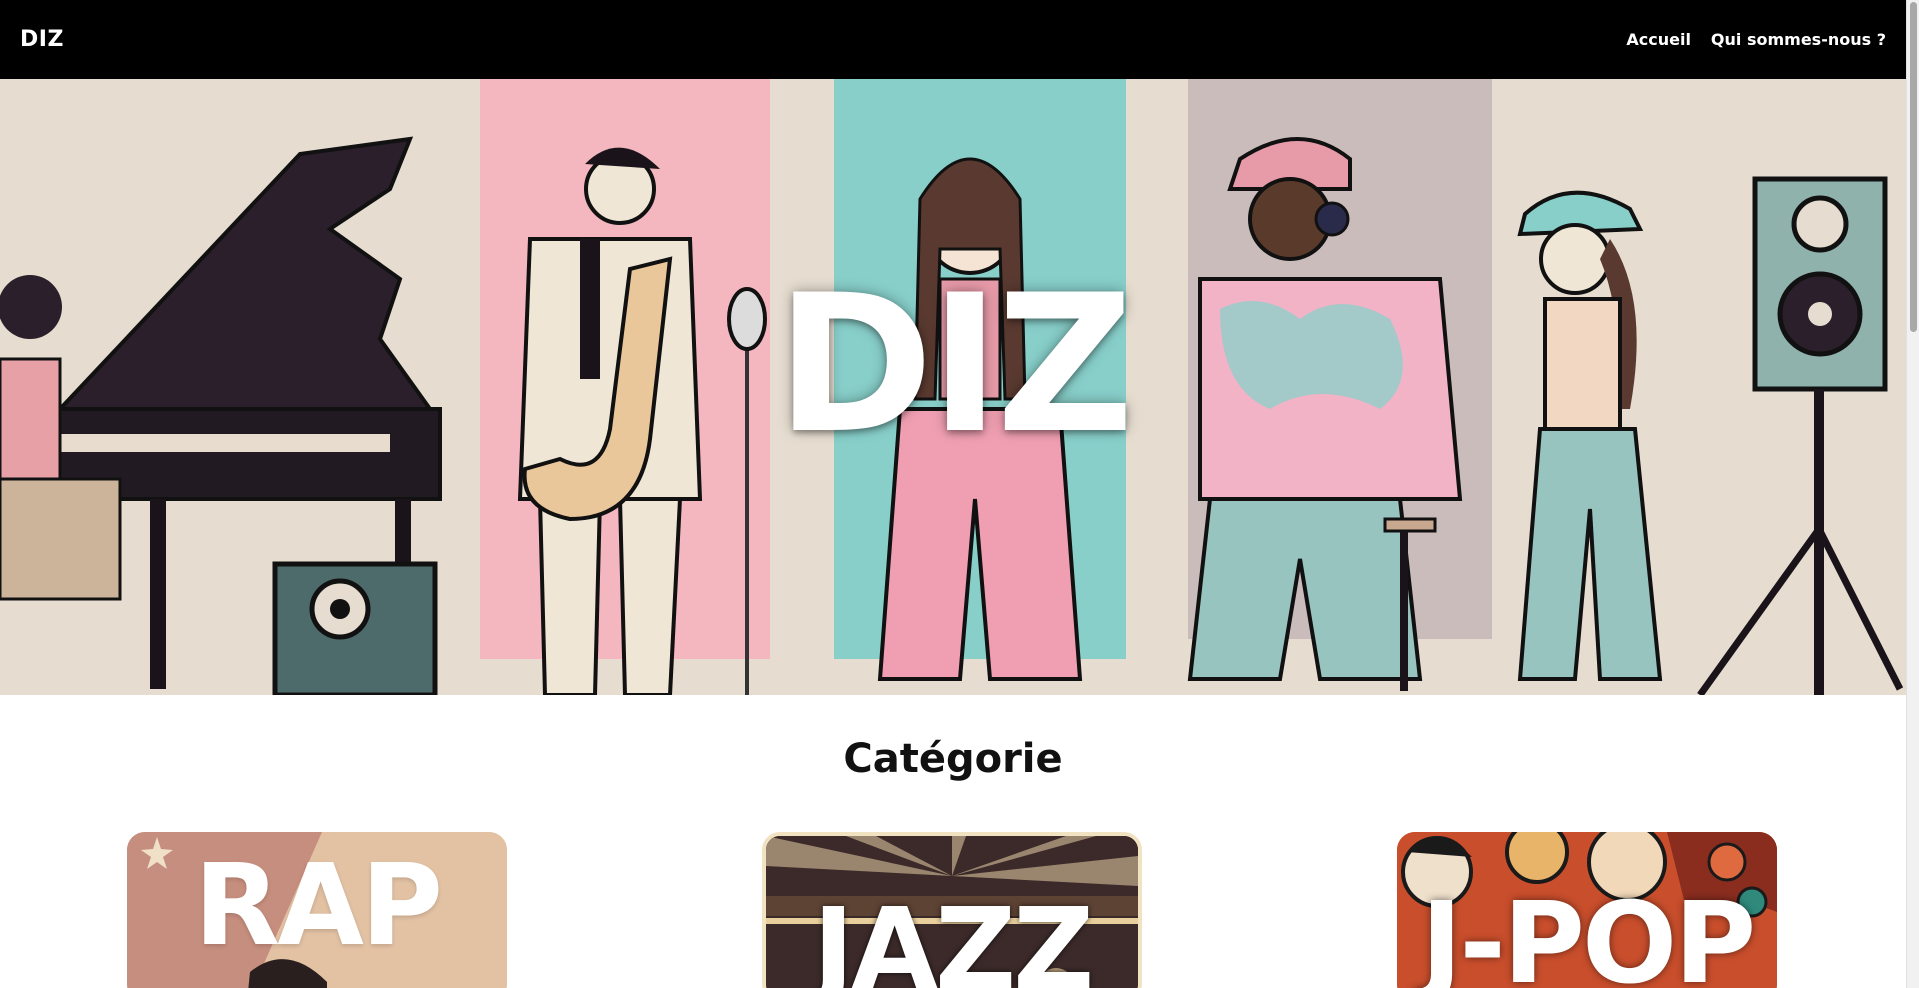  I want to click on scrollbar-thumb, so click(1913, 167).